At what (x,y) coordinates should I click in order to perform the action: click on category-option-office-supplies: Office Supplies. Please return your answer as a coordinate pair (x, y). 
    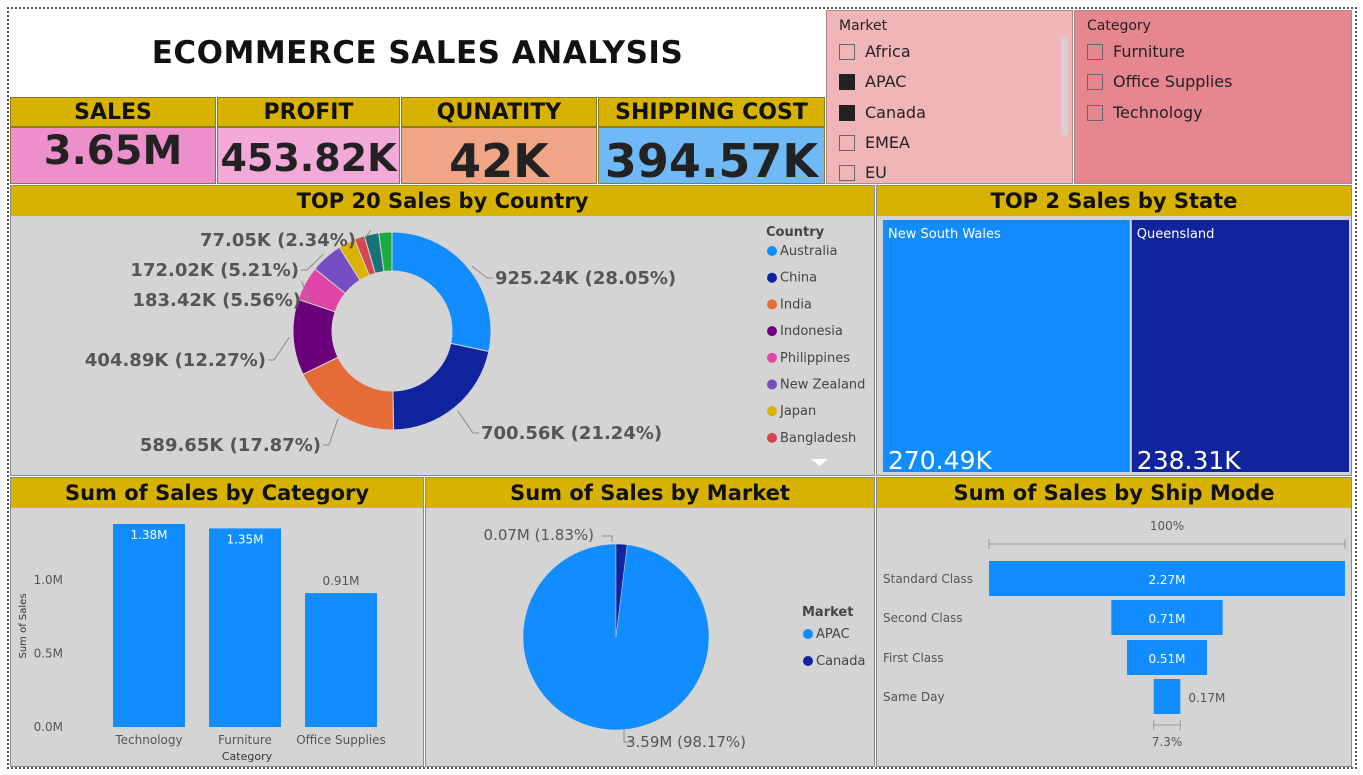
    Looking at the image, I should click on (1159, 81).